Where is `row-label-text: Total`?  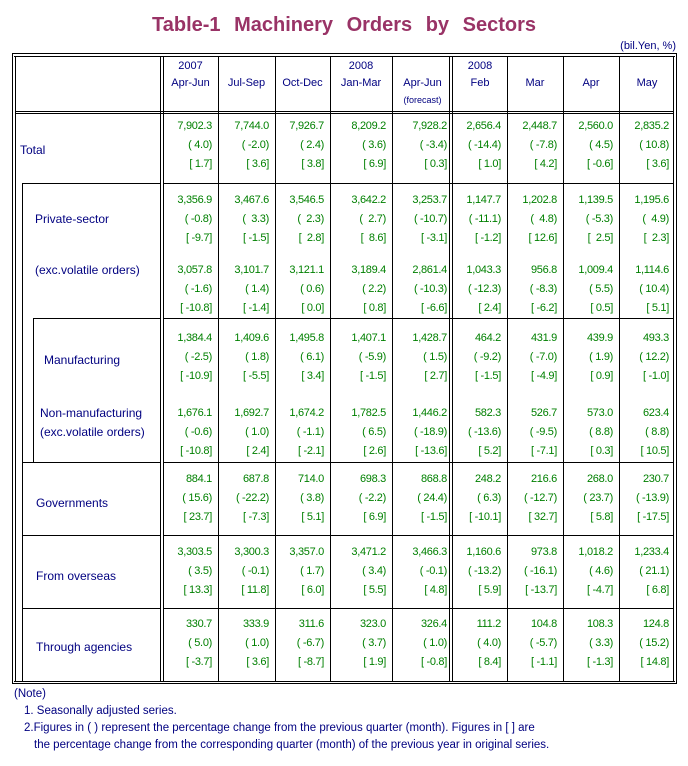
row-label-text: Total is located at coordinates (33, 150).